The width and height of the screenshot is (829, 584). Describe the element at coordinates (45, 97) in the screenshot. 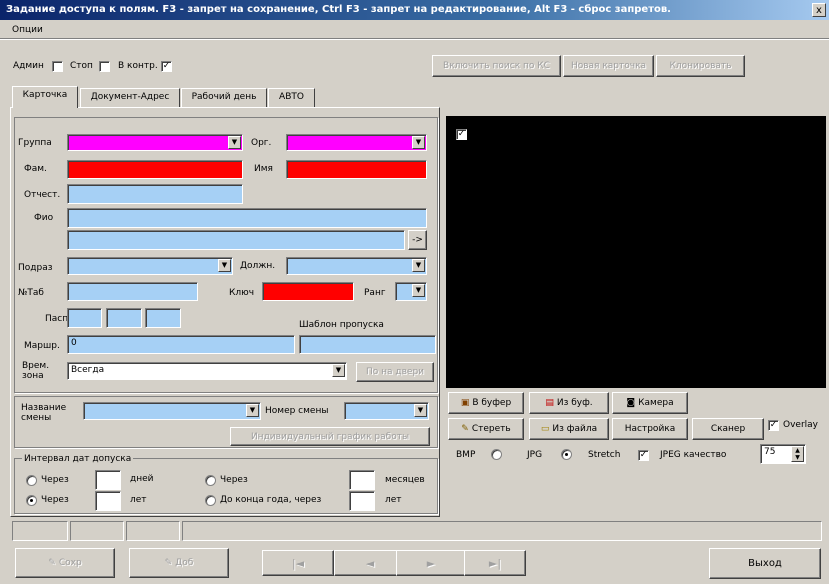

I see `tab-card: Карточка` at that location.